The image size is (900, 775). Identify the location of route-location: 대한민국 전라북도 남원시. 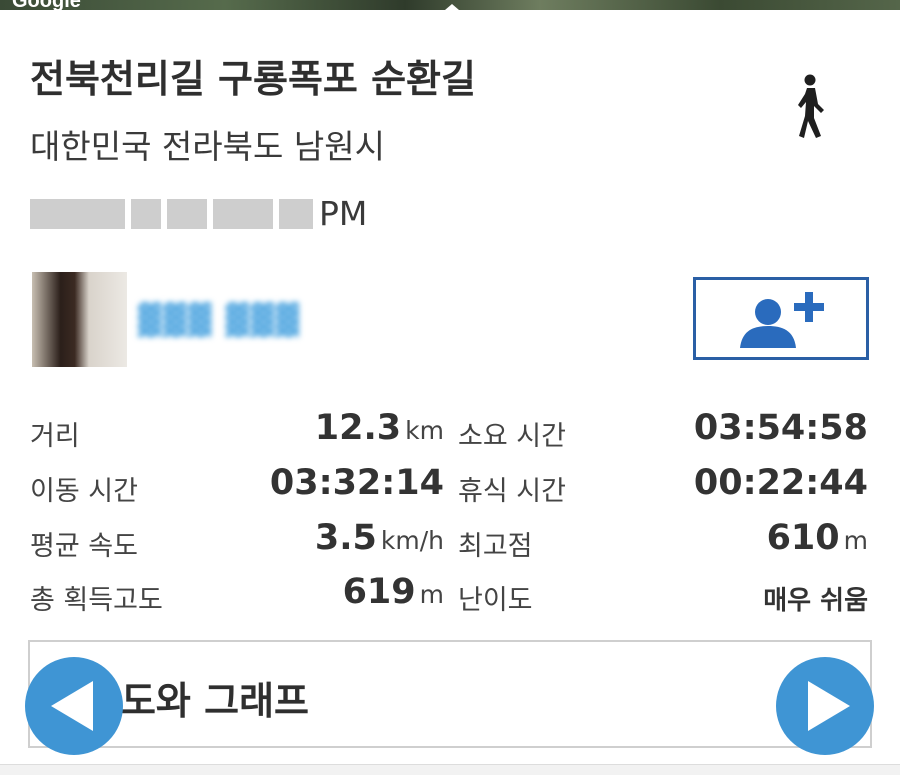
(207, 146).